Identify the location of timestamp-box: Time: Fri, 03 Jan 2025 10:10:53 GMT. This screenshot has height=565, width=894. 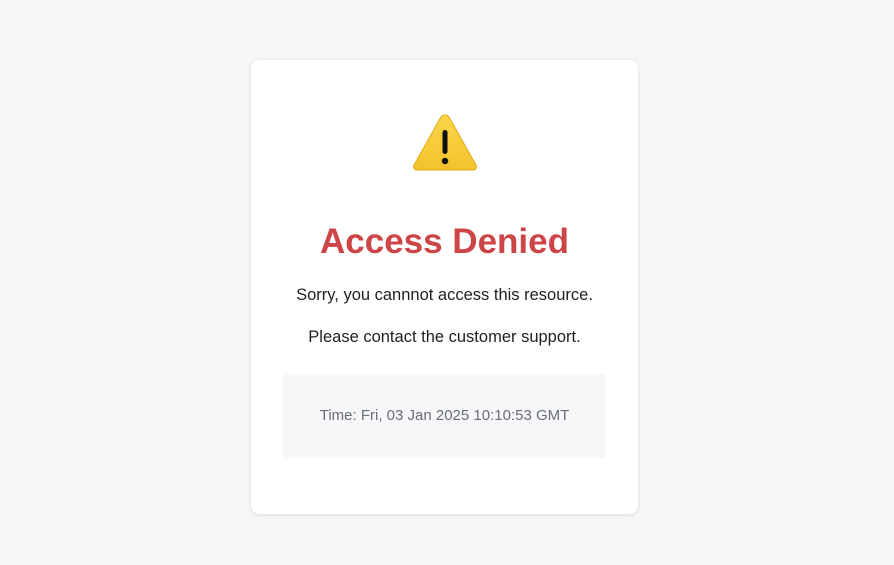
(444, 416).